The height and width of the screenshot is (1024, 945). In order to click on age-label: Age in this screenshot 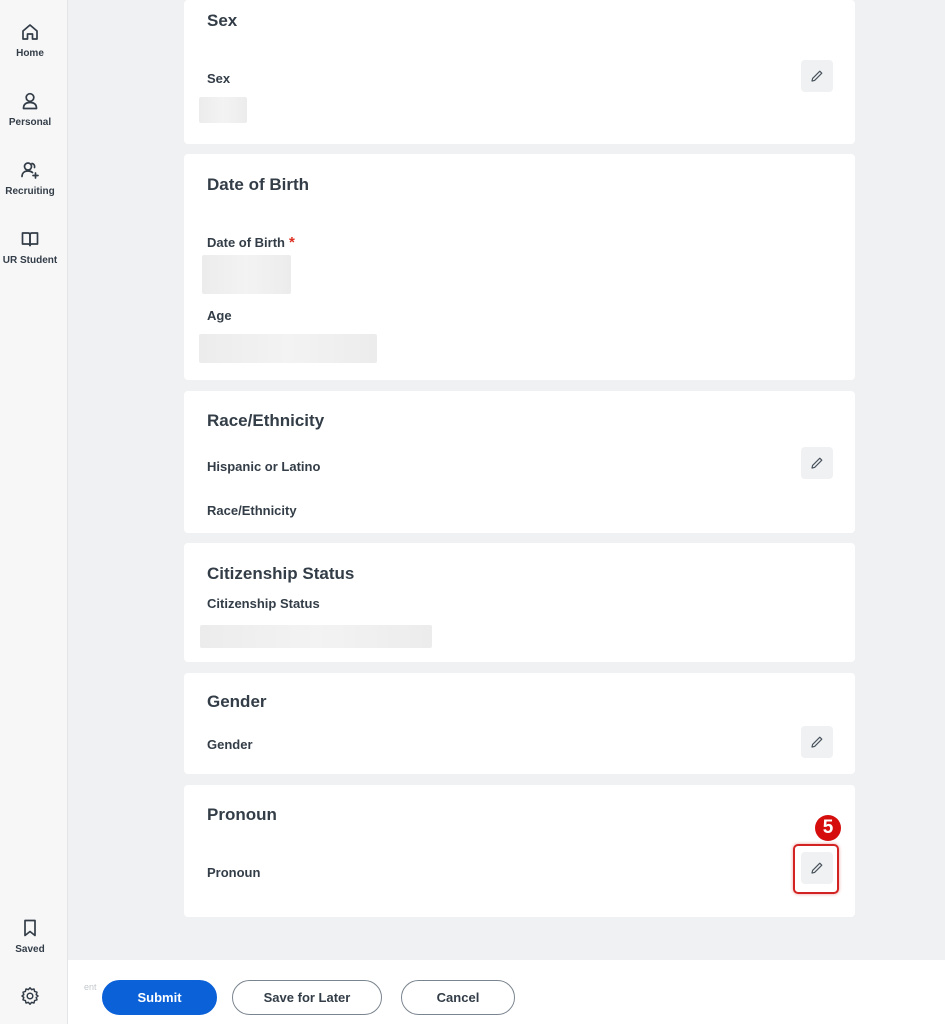, I will do `click(219, 315)`.